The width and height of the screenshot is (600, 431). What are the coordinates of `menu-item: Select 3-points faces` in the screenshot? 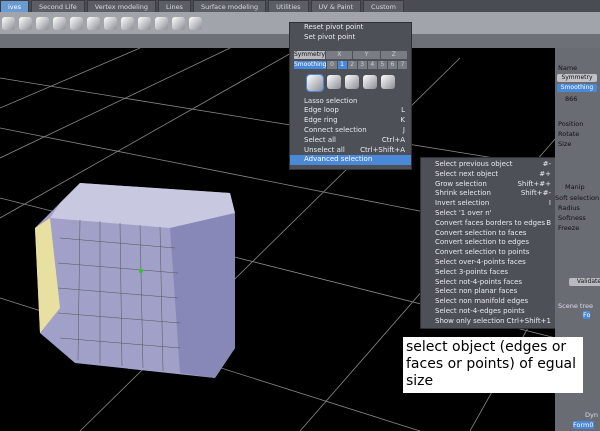 It's located at (489, 273).